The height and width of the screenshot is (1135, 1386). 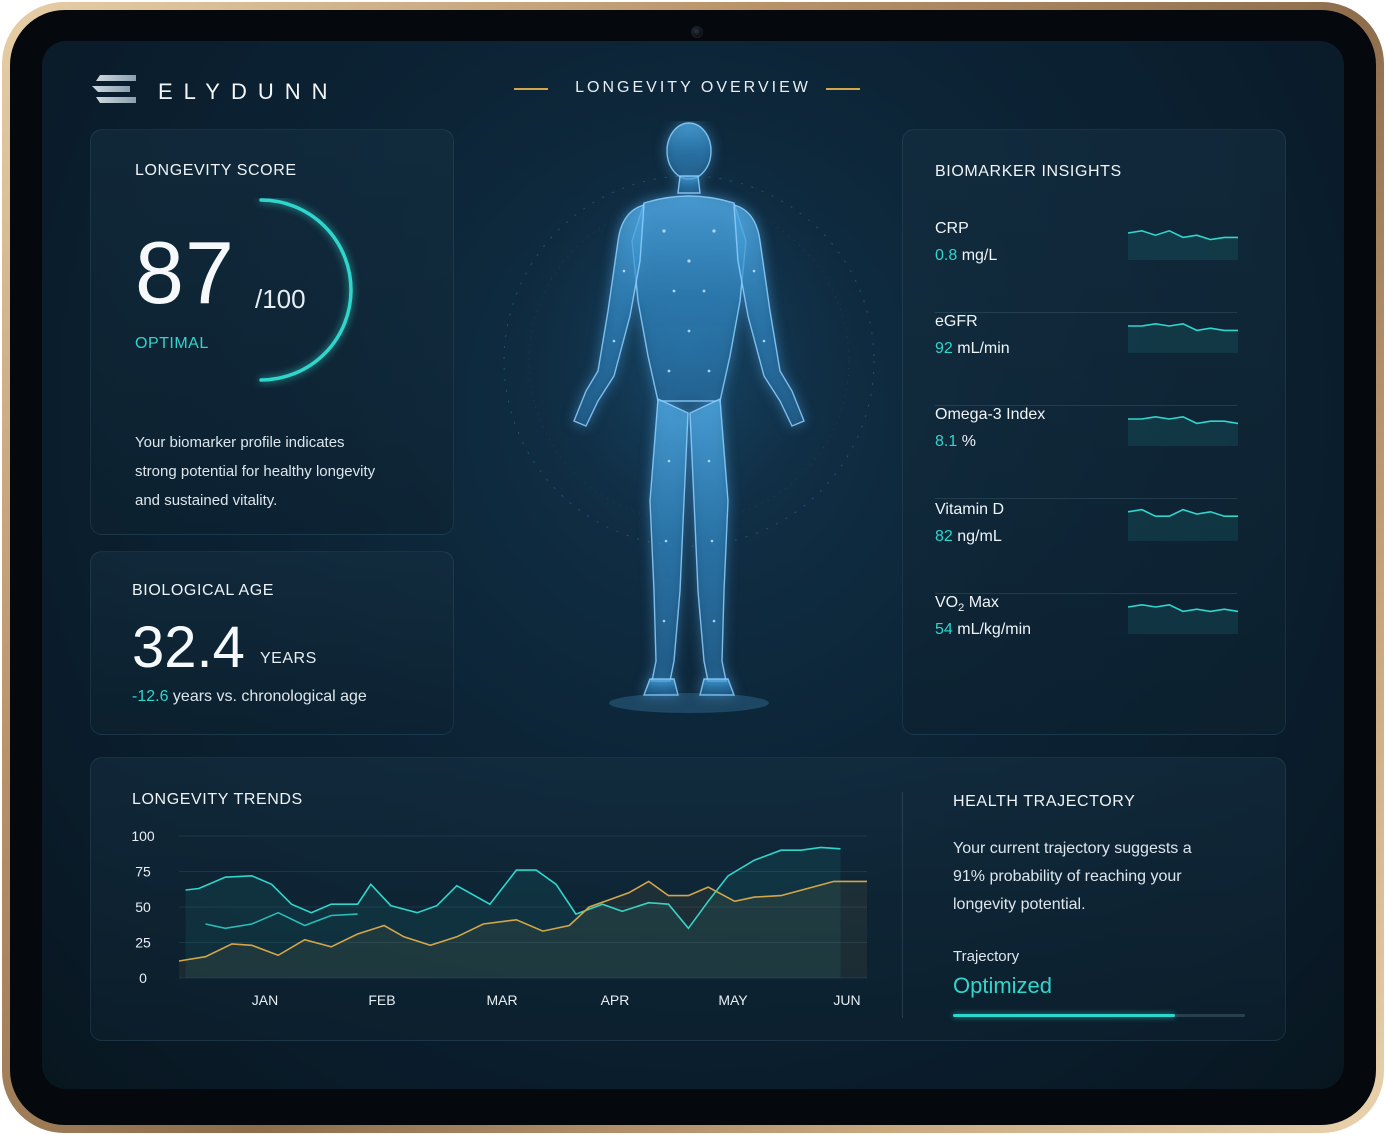 I want to click on biomarker-insights-label: BIOMARKER INSIGHTS, so click(x=1028, y=171).